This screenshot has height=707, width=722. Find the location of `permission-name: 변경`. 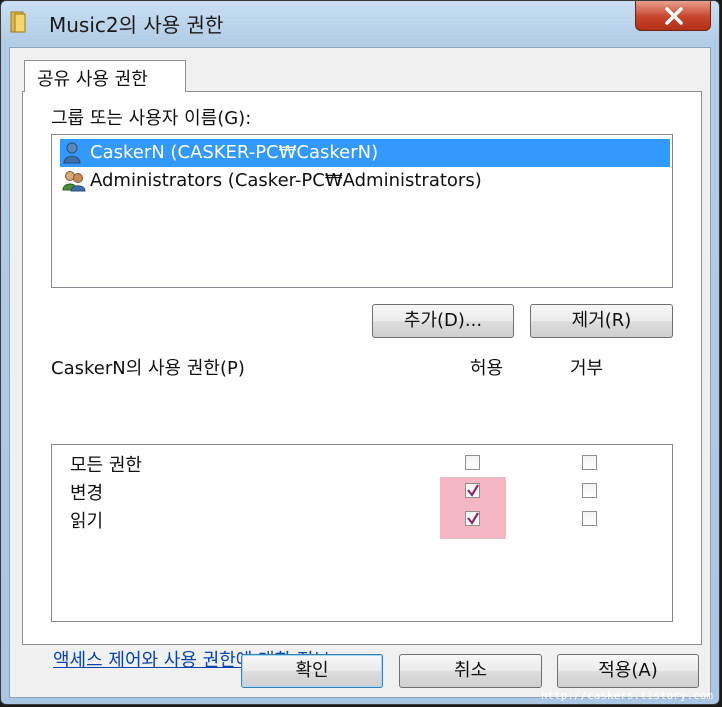

permission-name: 변경 is located at coordinates (87, 493).